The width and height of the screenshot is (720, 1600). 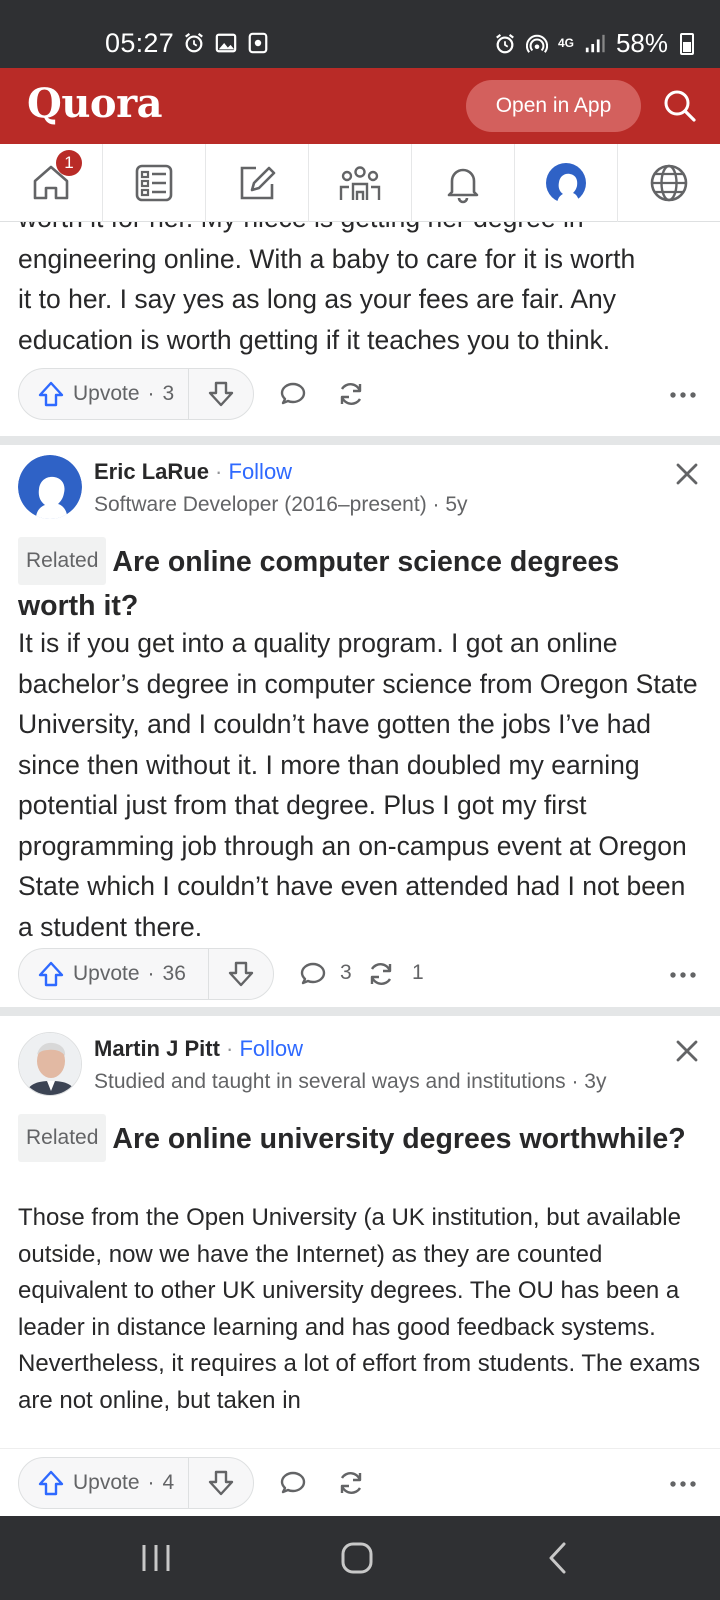 I want to click on profile-icon, so click(x=566, y=184).